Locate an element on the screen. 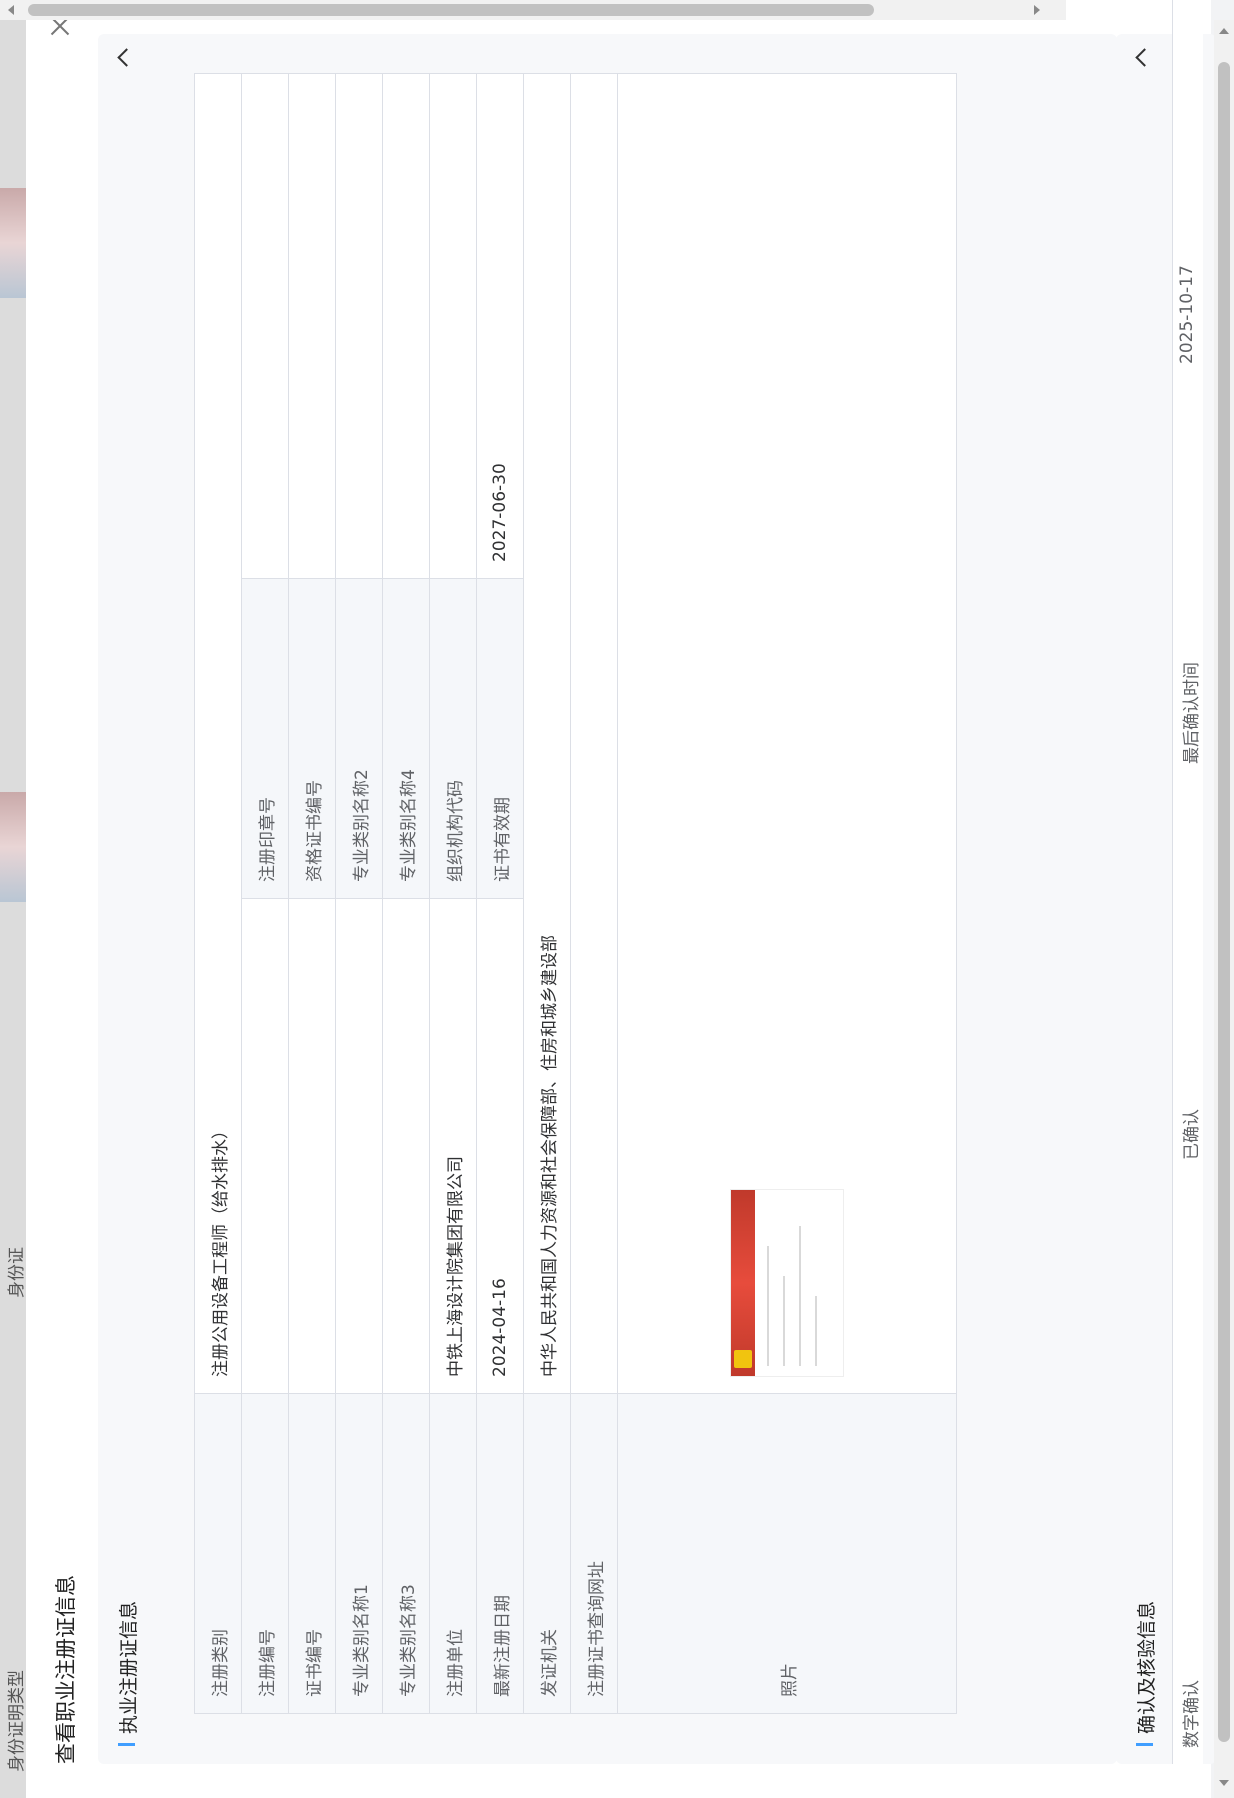 The height and width of the screenshot is (1798, 1234). table-row: 注册类别 注册公用设备工程师（给水排水） is located at coordinates (218, 893).